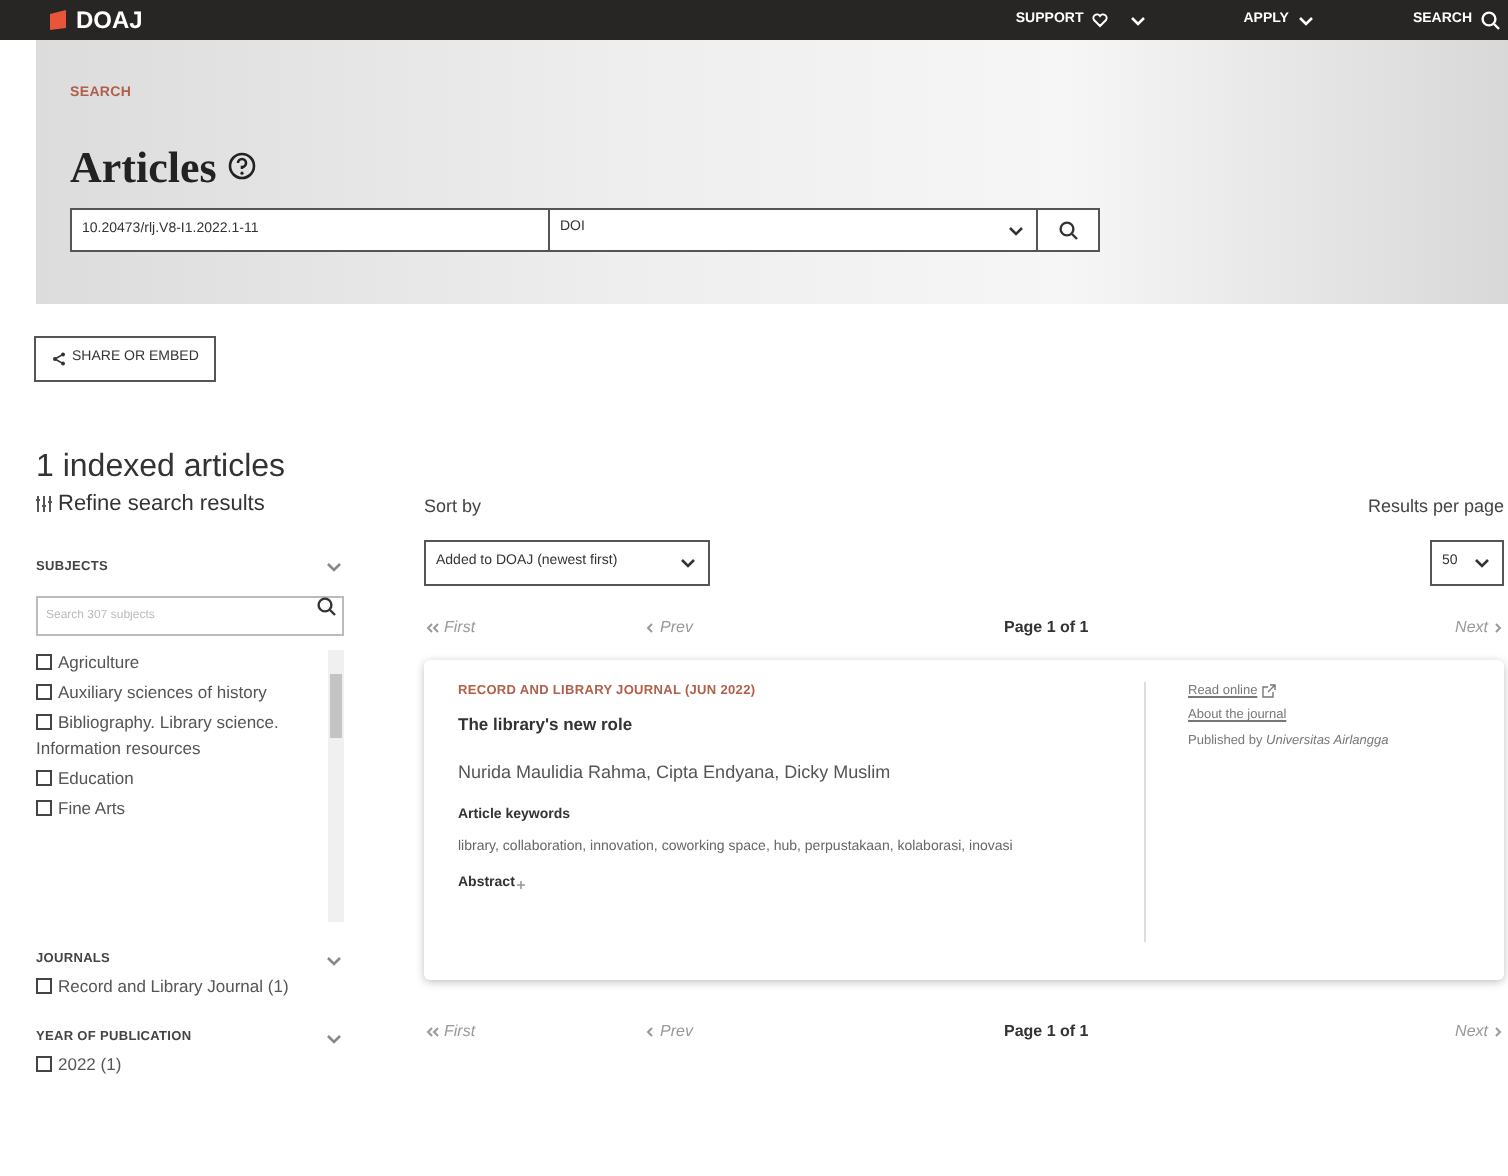 This screenshot has width=1508, height=1176. Describe the element at coordinates (336, 786) in the screenshot. I see `scrollbar` at that location.